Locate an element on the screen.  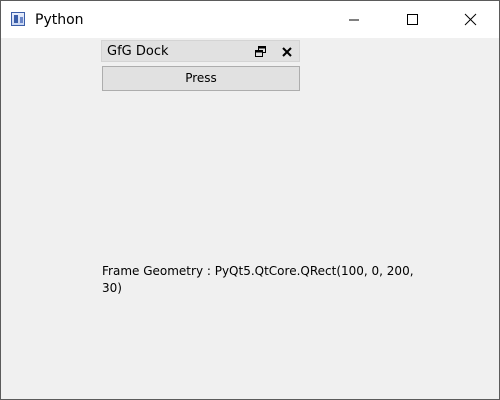
maximize-icon is located at coordinates (412, 19).